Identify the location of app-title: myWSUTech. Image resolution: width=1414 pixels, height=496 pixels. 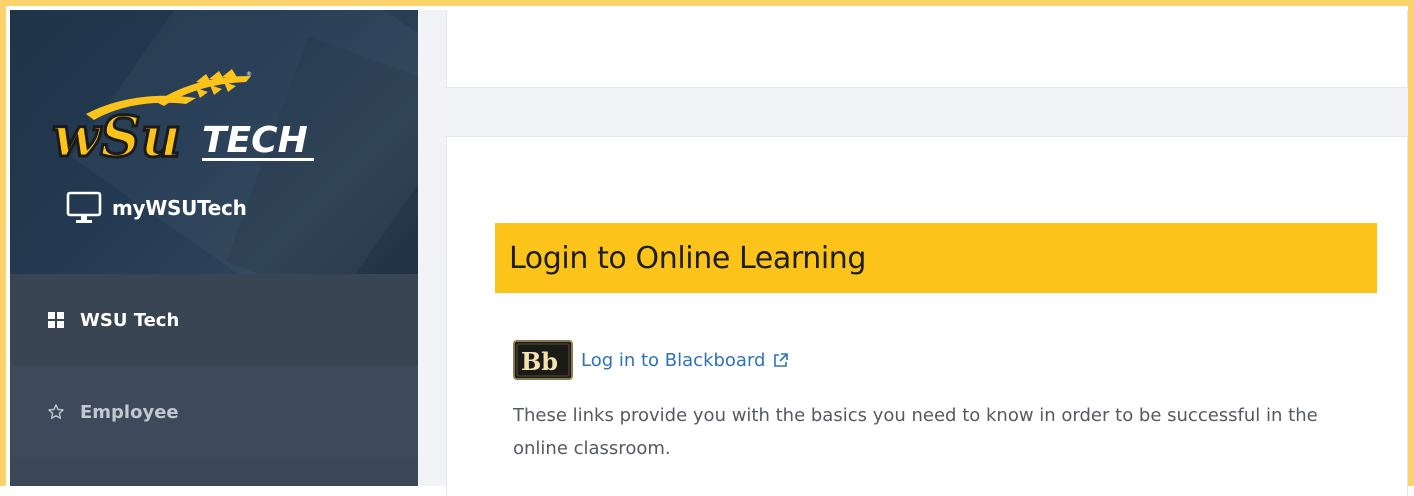
(156, 208).